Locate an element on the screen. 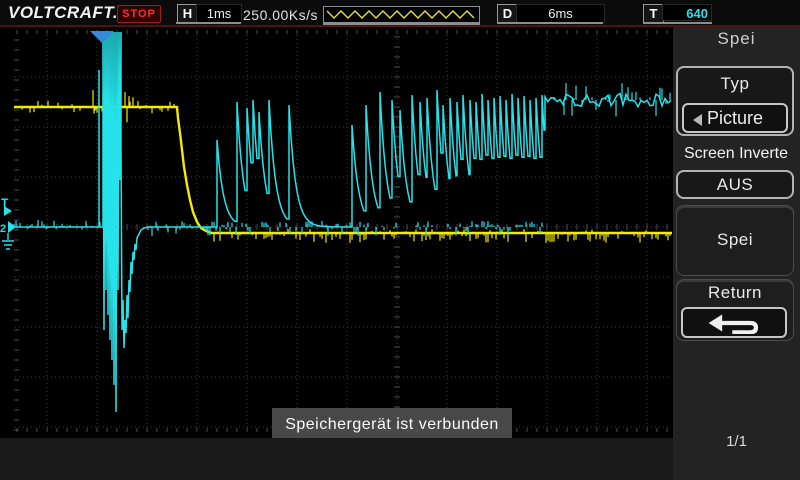 The width and height of the screenshot is (800, 480). channel2-level-icon is located at coordinates (12, 227).